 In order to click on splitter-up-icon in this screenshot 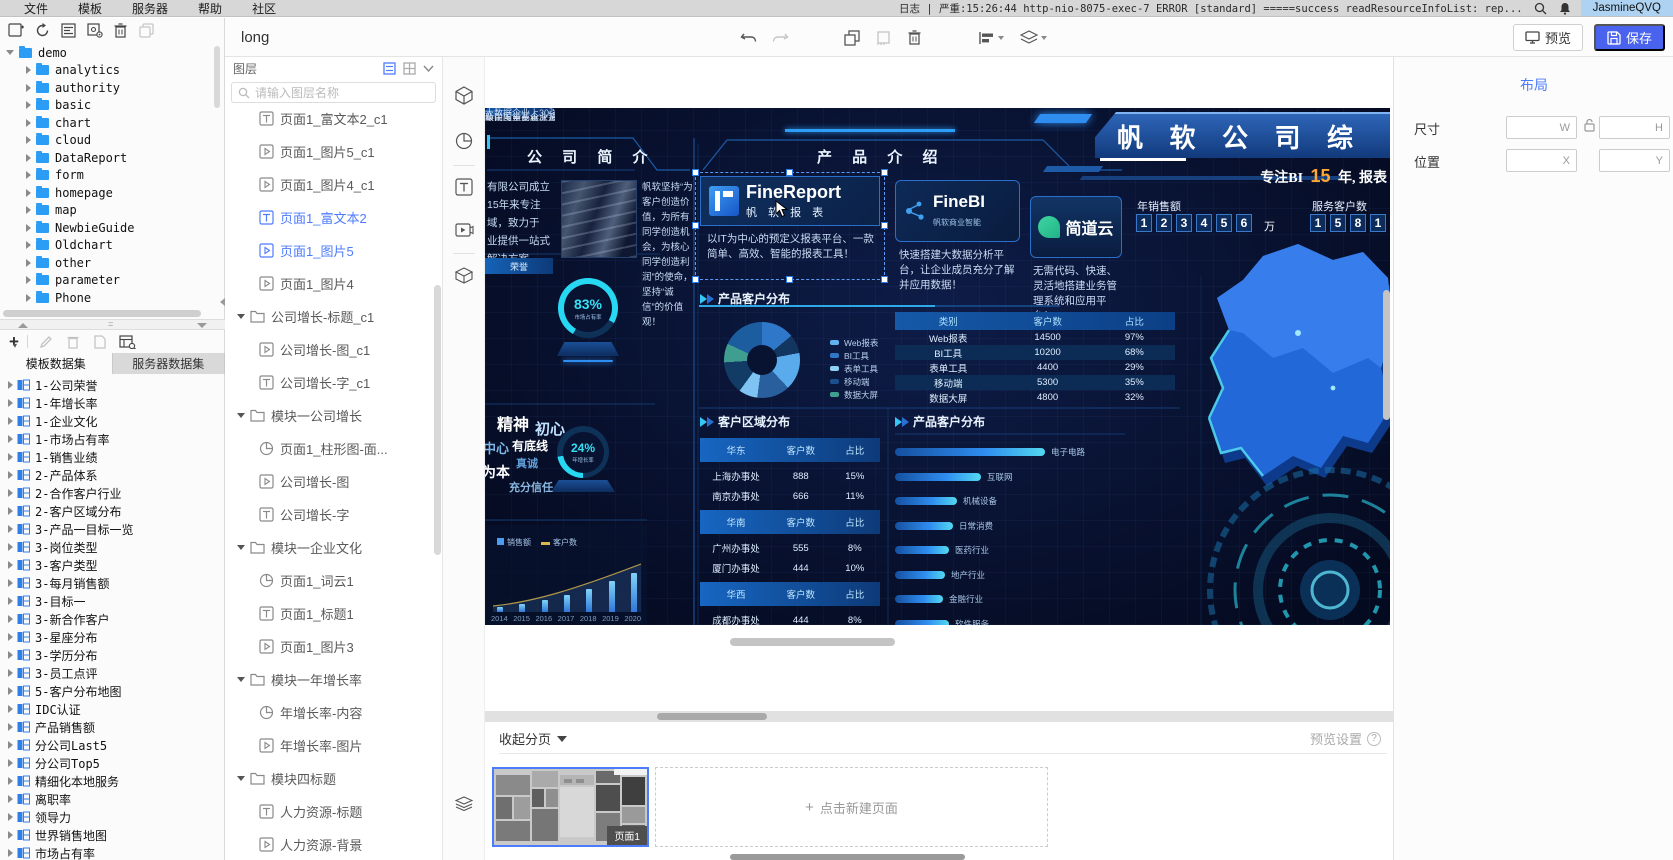, I will do `click(23, 325)`.